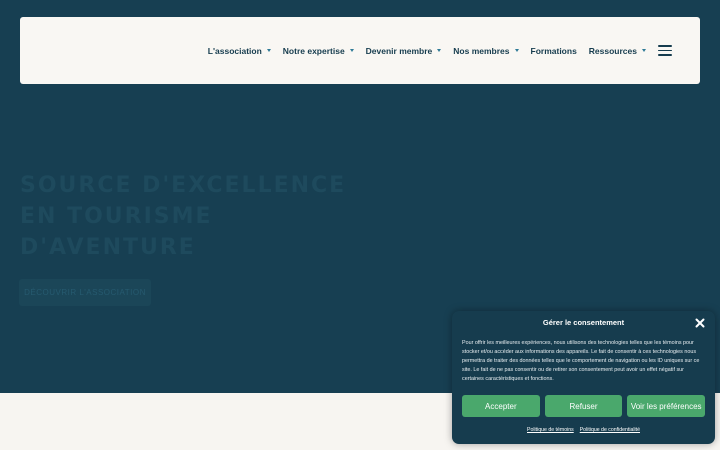  What do you see at coordinates (234, 50) in the screenshot?
I see `nav-item-label: L'association` at bounding box center [234, 50].